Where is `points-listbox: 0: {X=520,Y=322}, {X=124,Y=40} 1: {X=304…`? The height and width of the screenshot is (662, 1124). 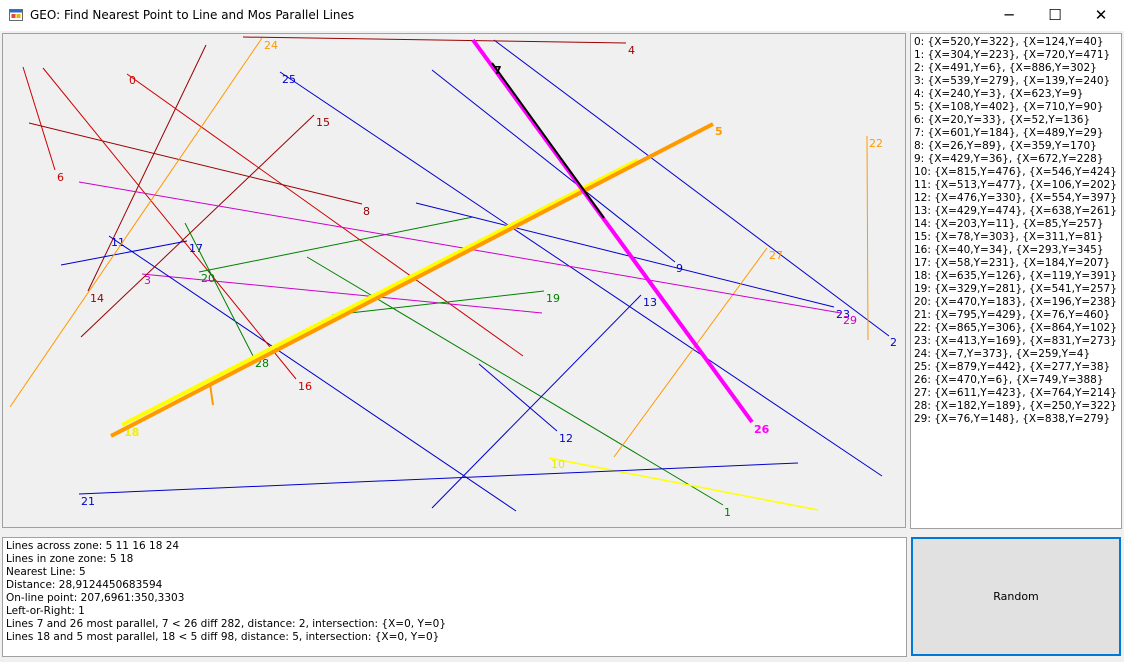 points-listbox: 0: {X=520,Y=322}, {X=124,Y=40} 1: {X=304… is located at coordinates (1016, 281).